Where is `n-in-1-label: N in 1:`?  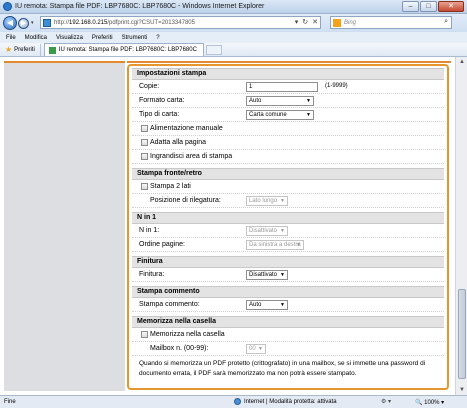 n-in-1-label: N in 1: is located at coordinates (149, 230).